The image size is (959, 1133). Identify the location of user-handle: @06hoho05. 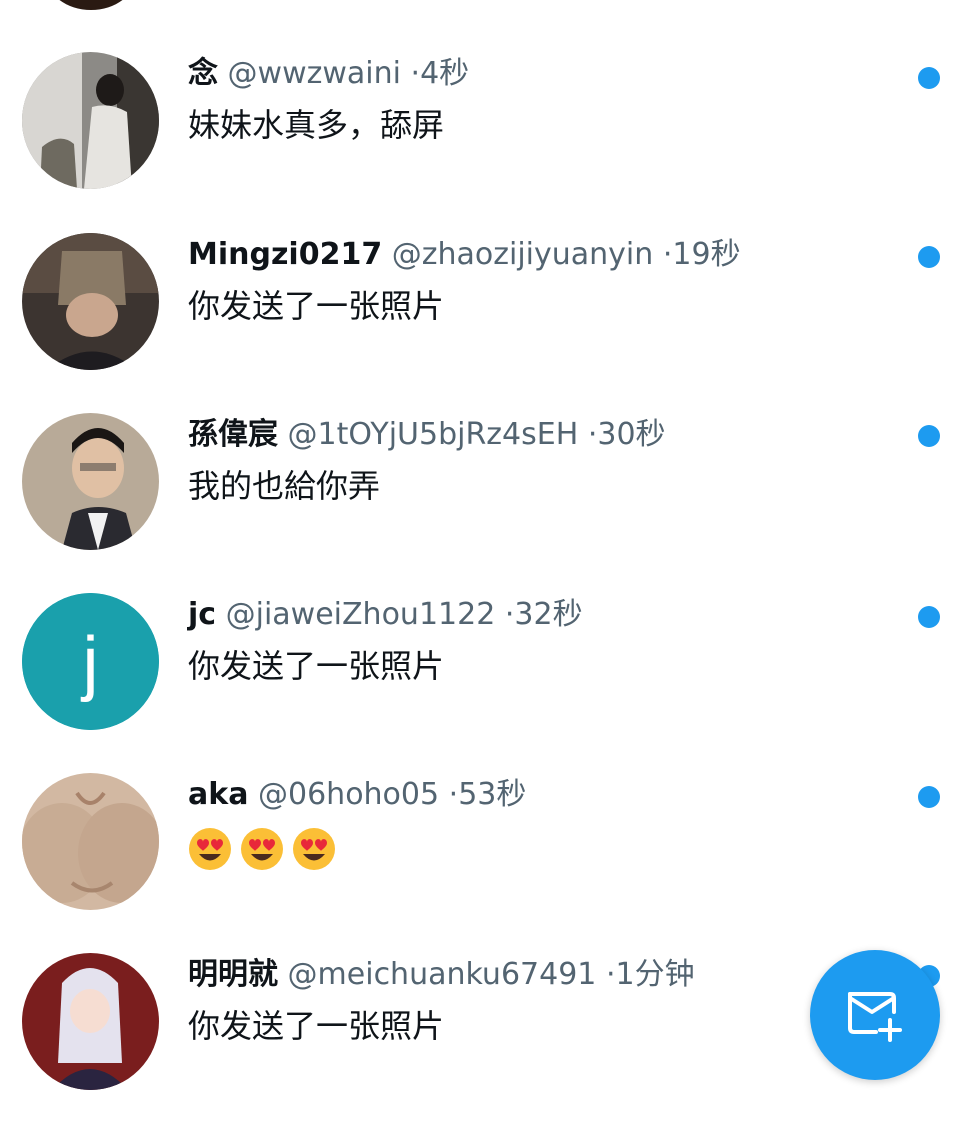
(349, 794).